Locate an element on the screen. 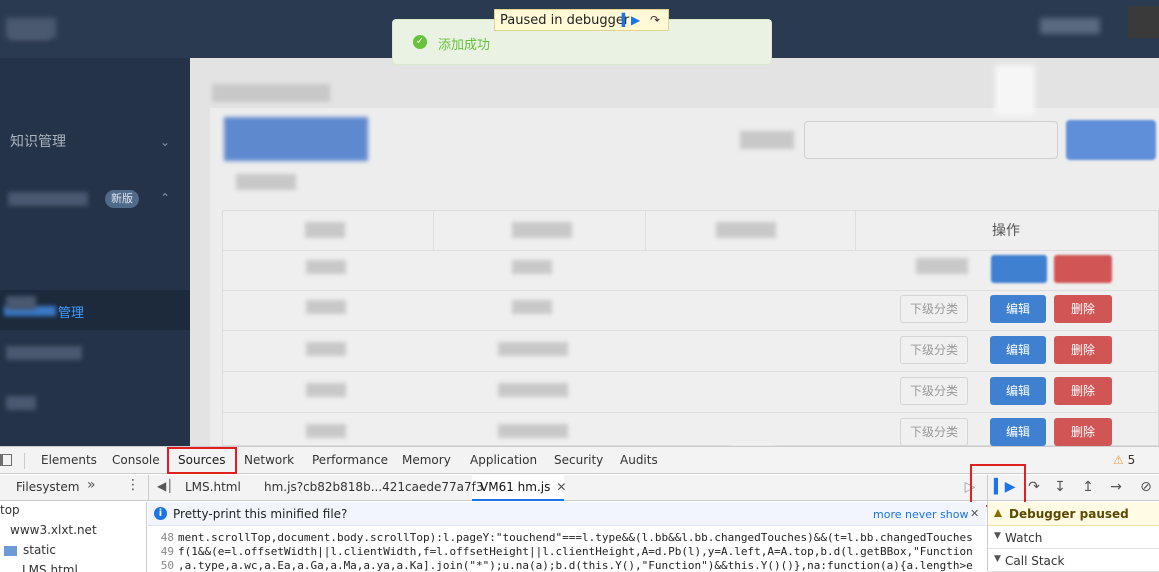 The image size is (1159, 572). warning-count-value: 5 is located at coordinates (1131, 460).